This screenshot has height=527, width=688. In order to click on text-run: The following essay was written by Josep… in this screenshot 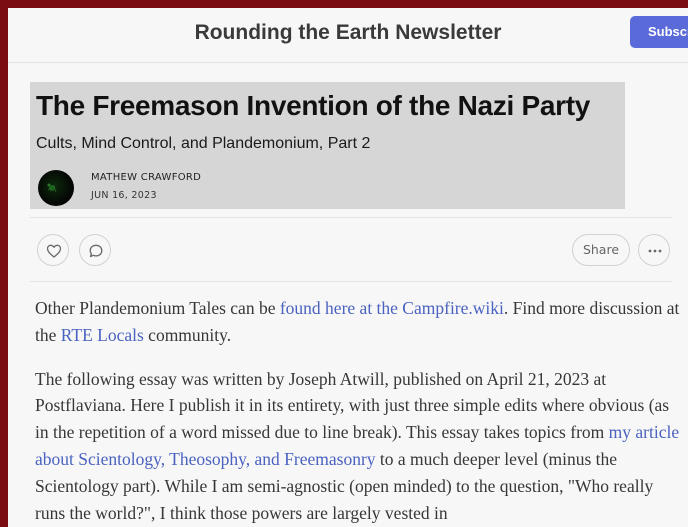, I will do `click(352, 405)`.